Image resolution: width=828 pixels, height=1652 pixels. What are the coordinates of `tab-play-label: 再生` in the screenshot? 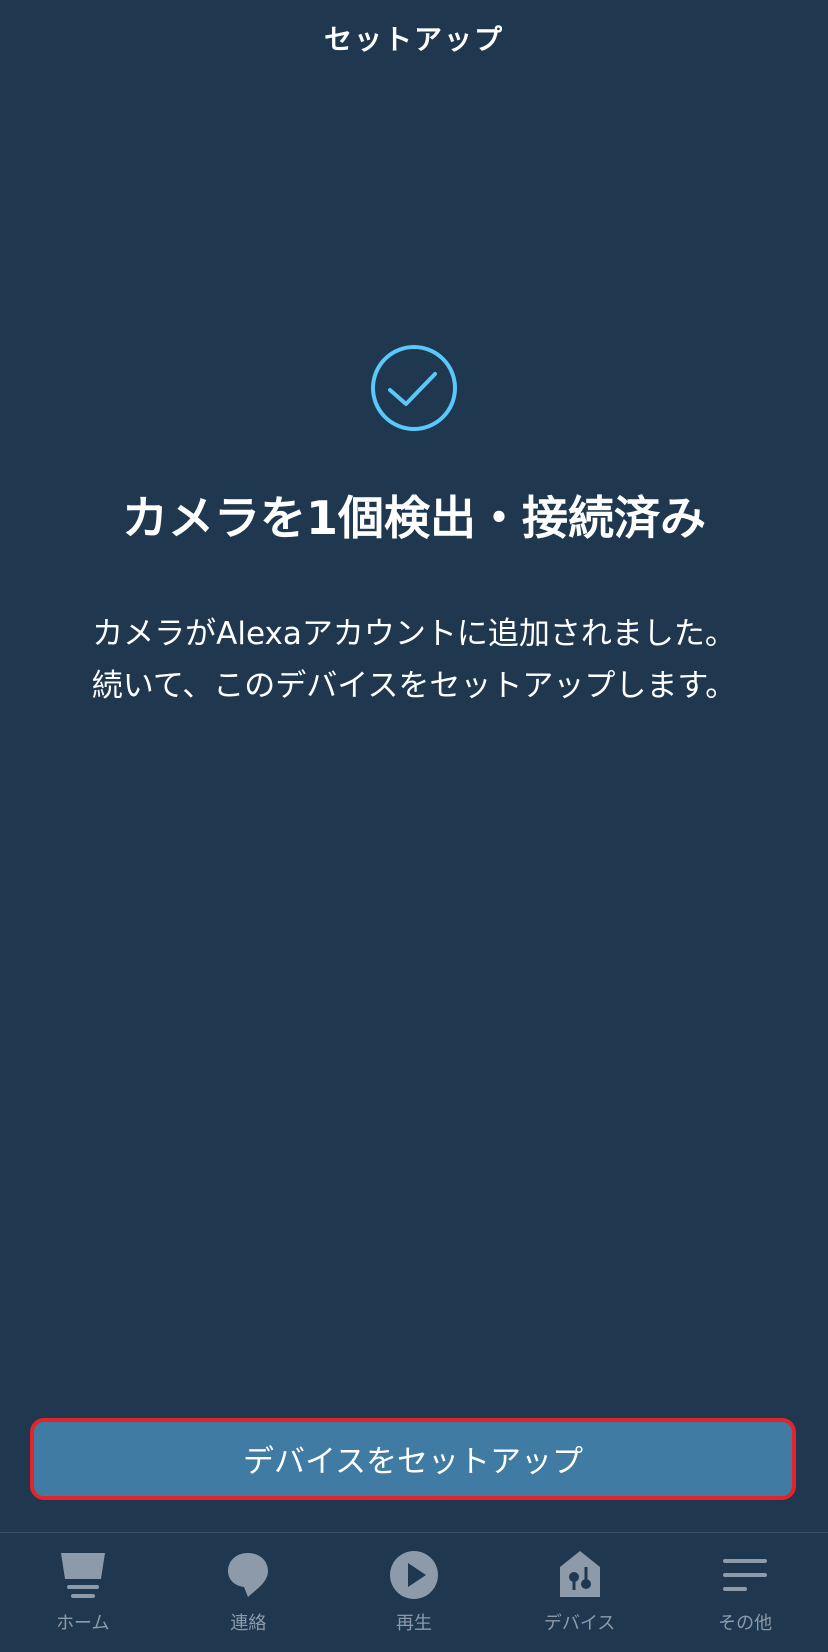 It's located at (413, 1623).